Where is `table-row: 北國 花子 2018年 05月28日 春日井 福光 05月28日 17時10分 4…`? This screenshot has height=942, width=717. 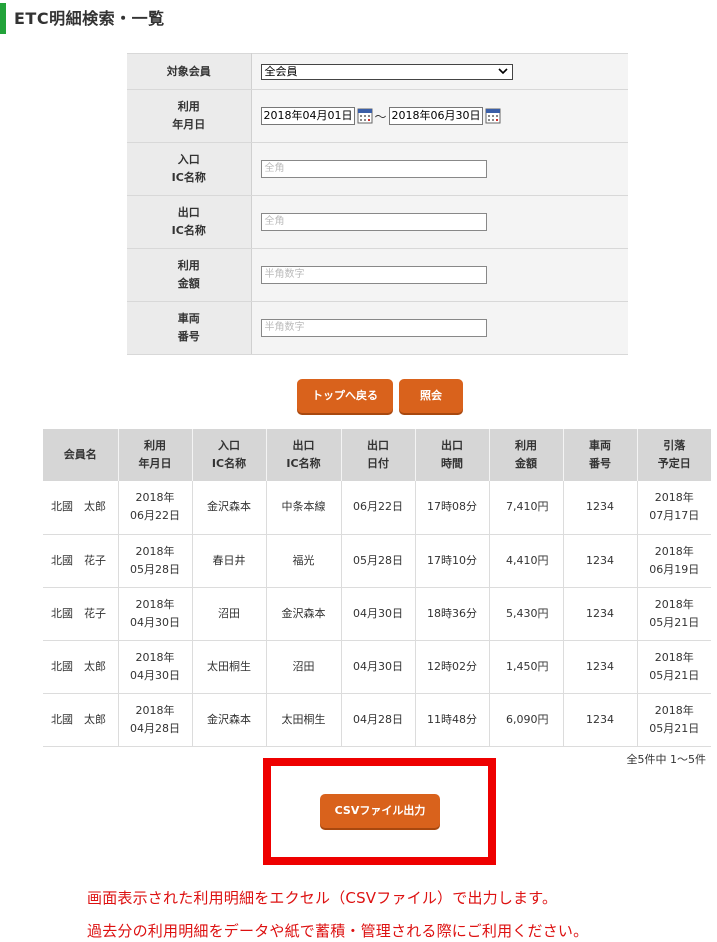
table-row: 北國 花子 2018年 05月28日 春日井 福光 05月28日 17時10分 4… is located at coordinates (377, 561).